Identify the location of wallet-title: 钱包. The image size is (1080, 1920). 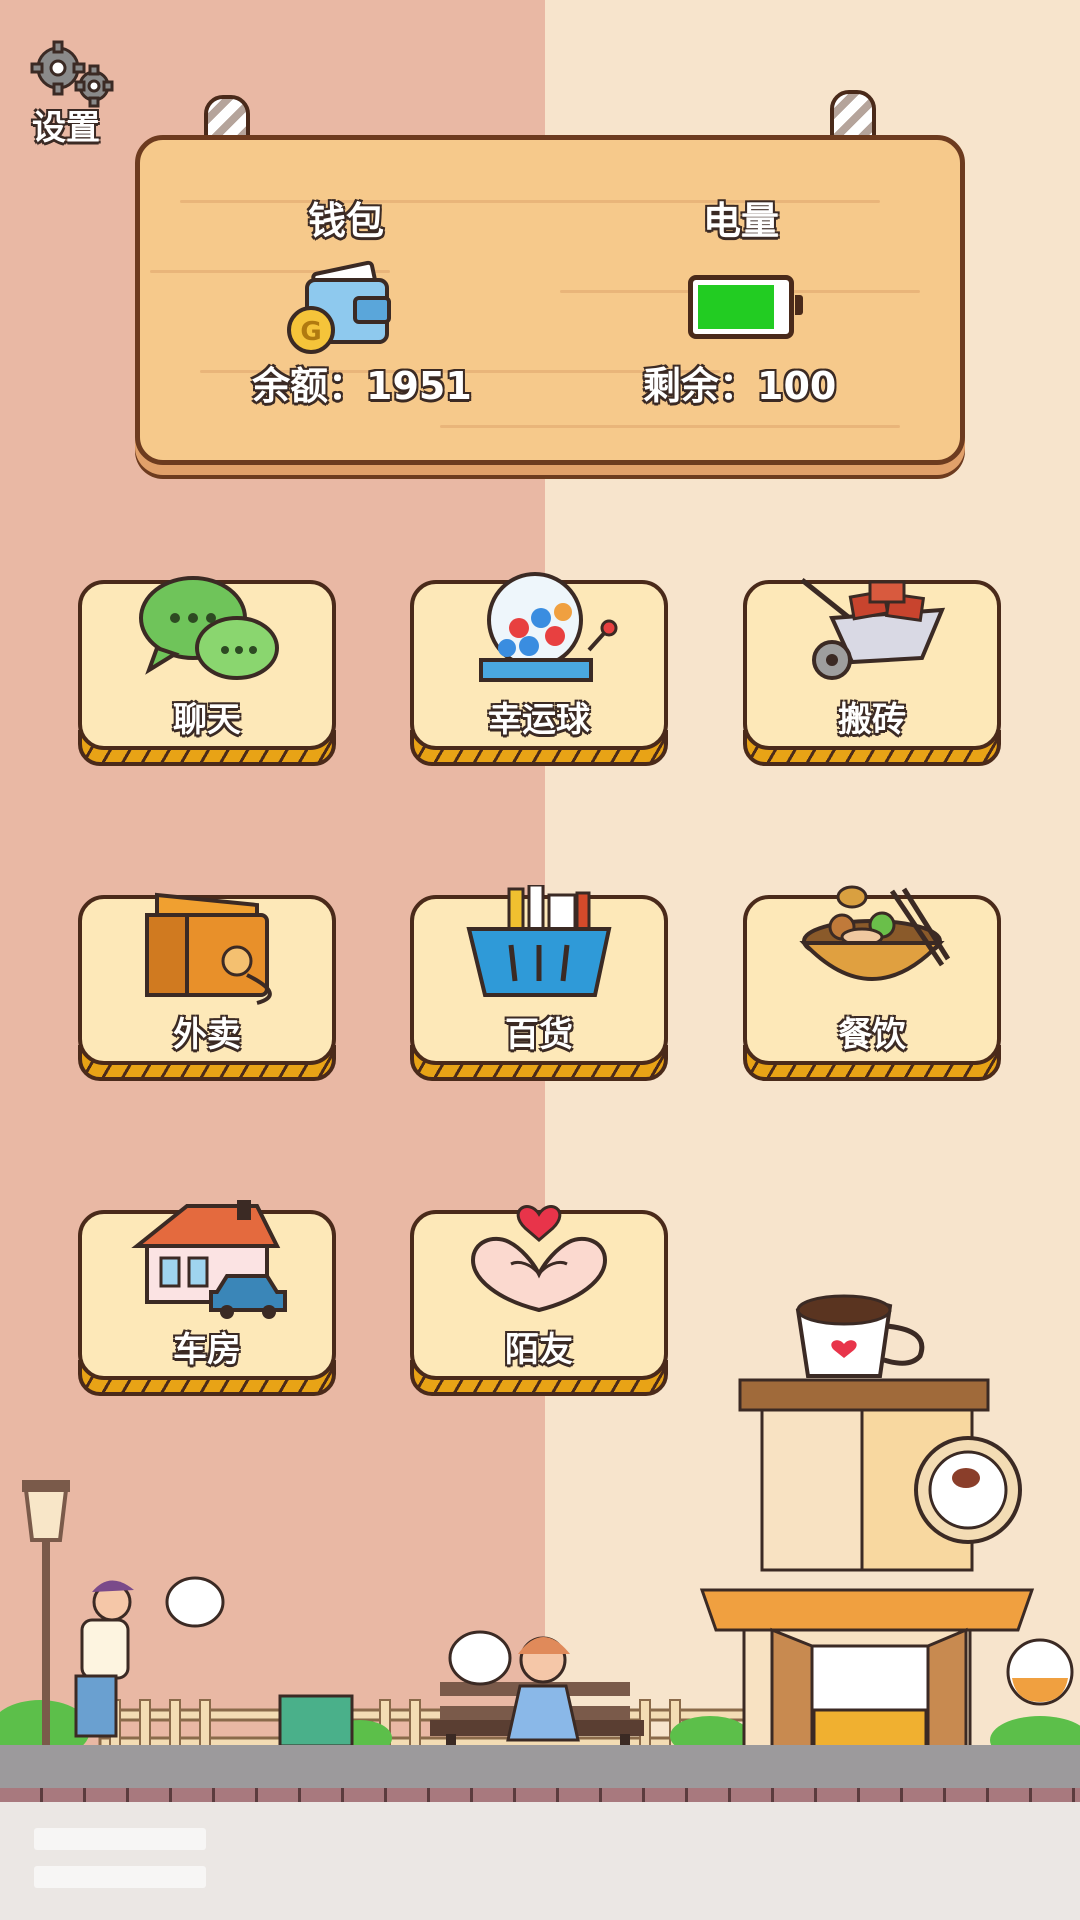
(346, 221).